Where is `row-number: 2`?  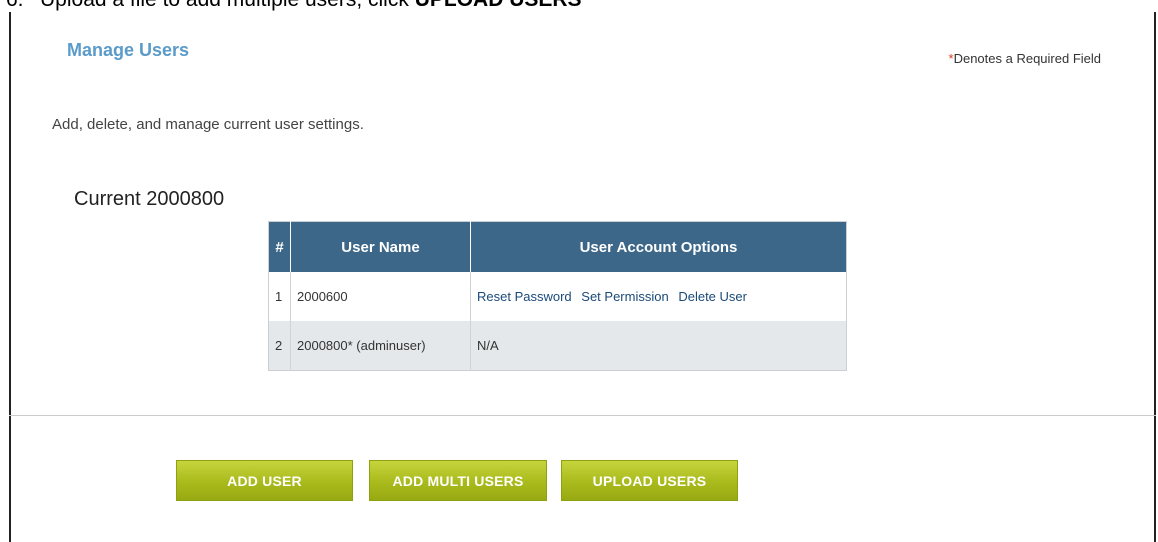 row-number: 2 is located at coordinates (279, 346).